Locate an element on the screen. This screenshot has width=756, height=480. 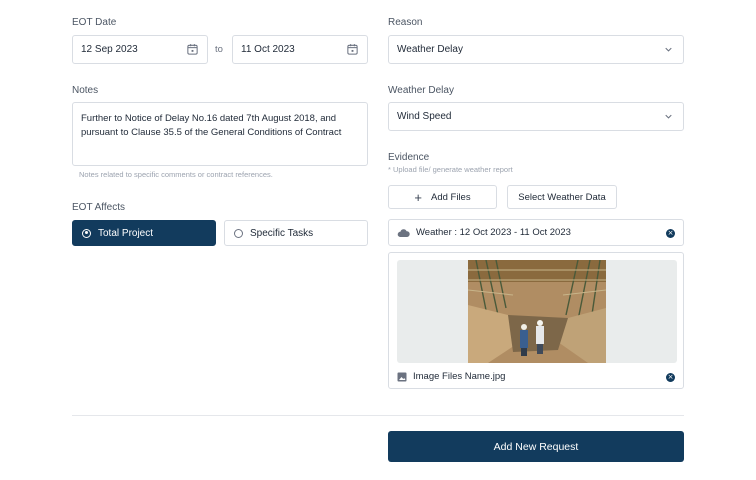
remove-weather-close-icon: × is located at coordinates (670, 233).